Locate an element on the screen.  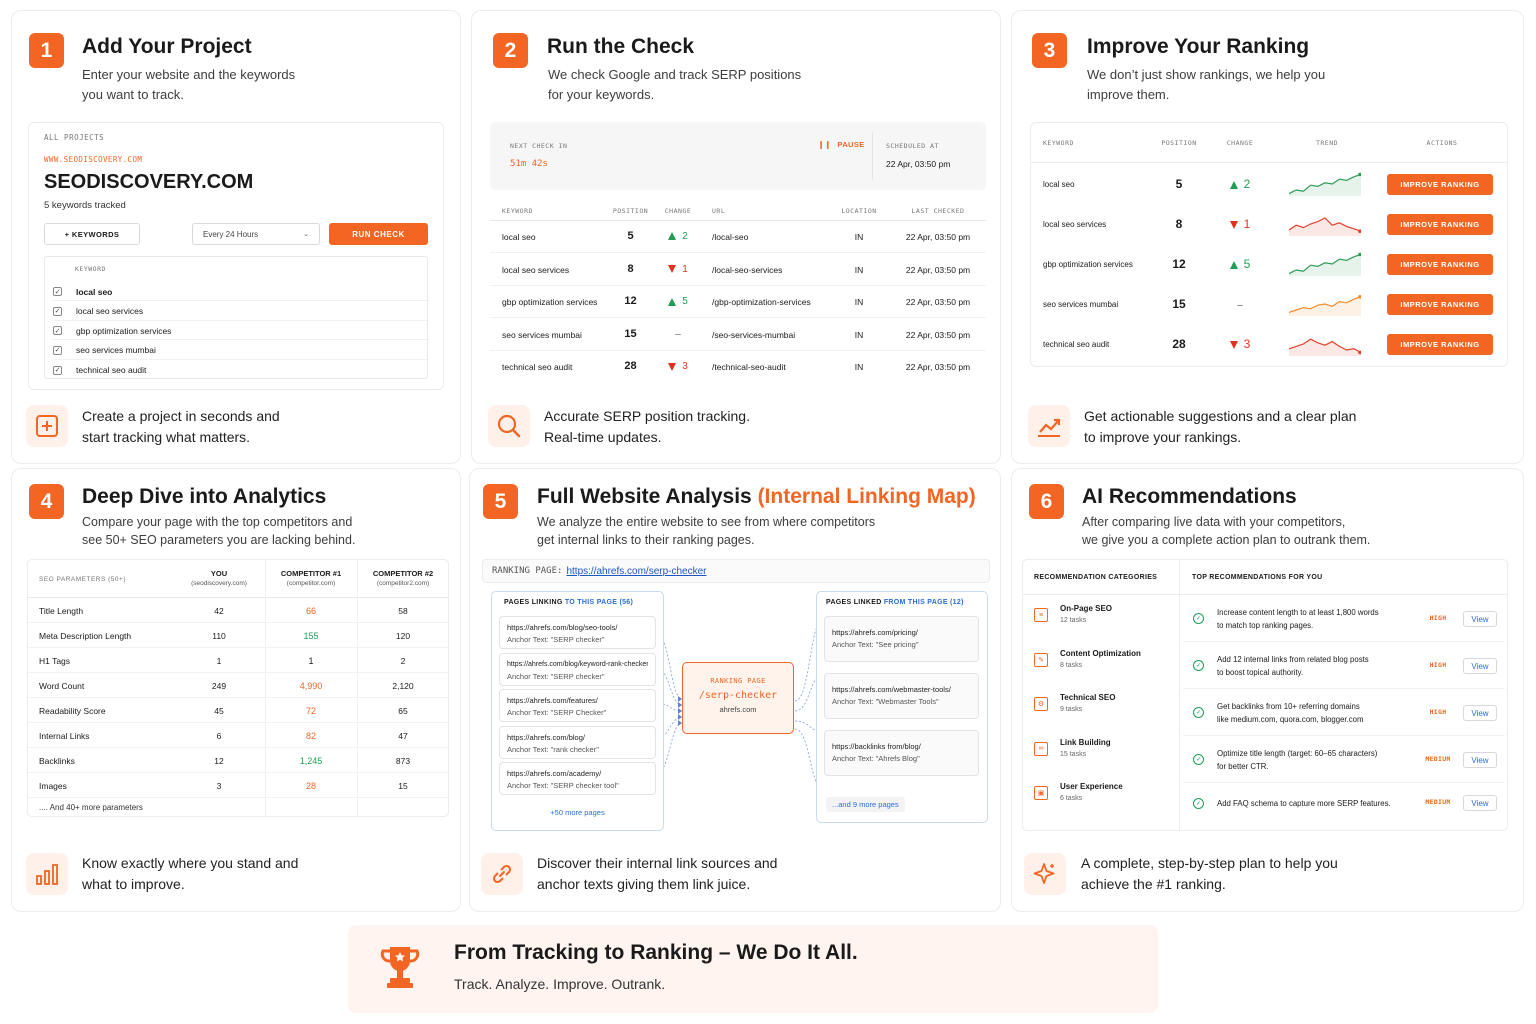
competitor1-cell: 4,990 is located at coordinates (311, 686).